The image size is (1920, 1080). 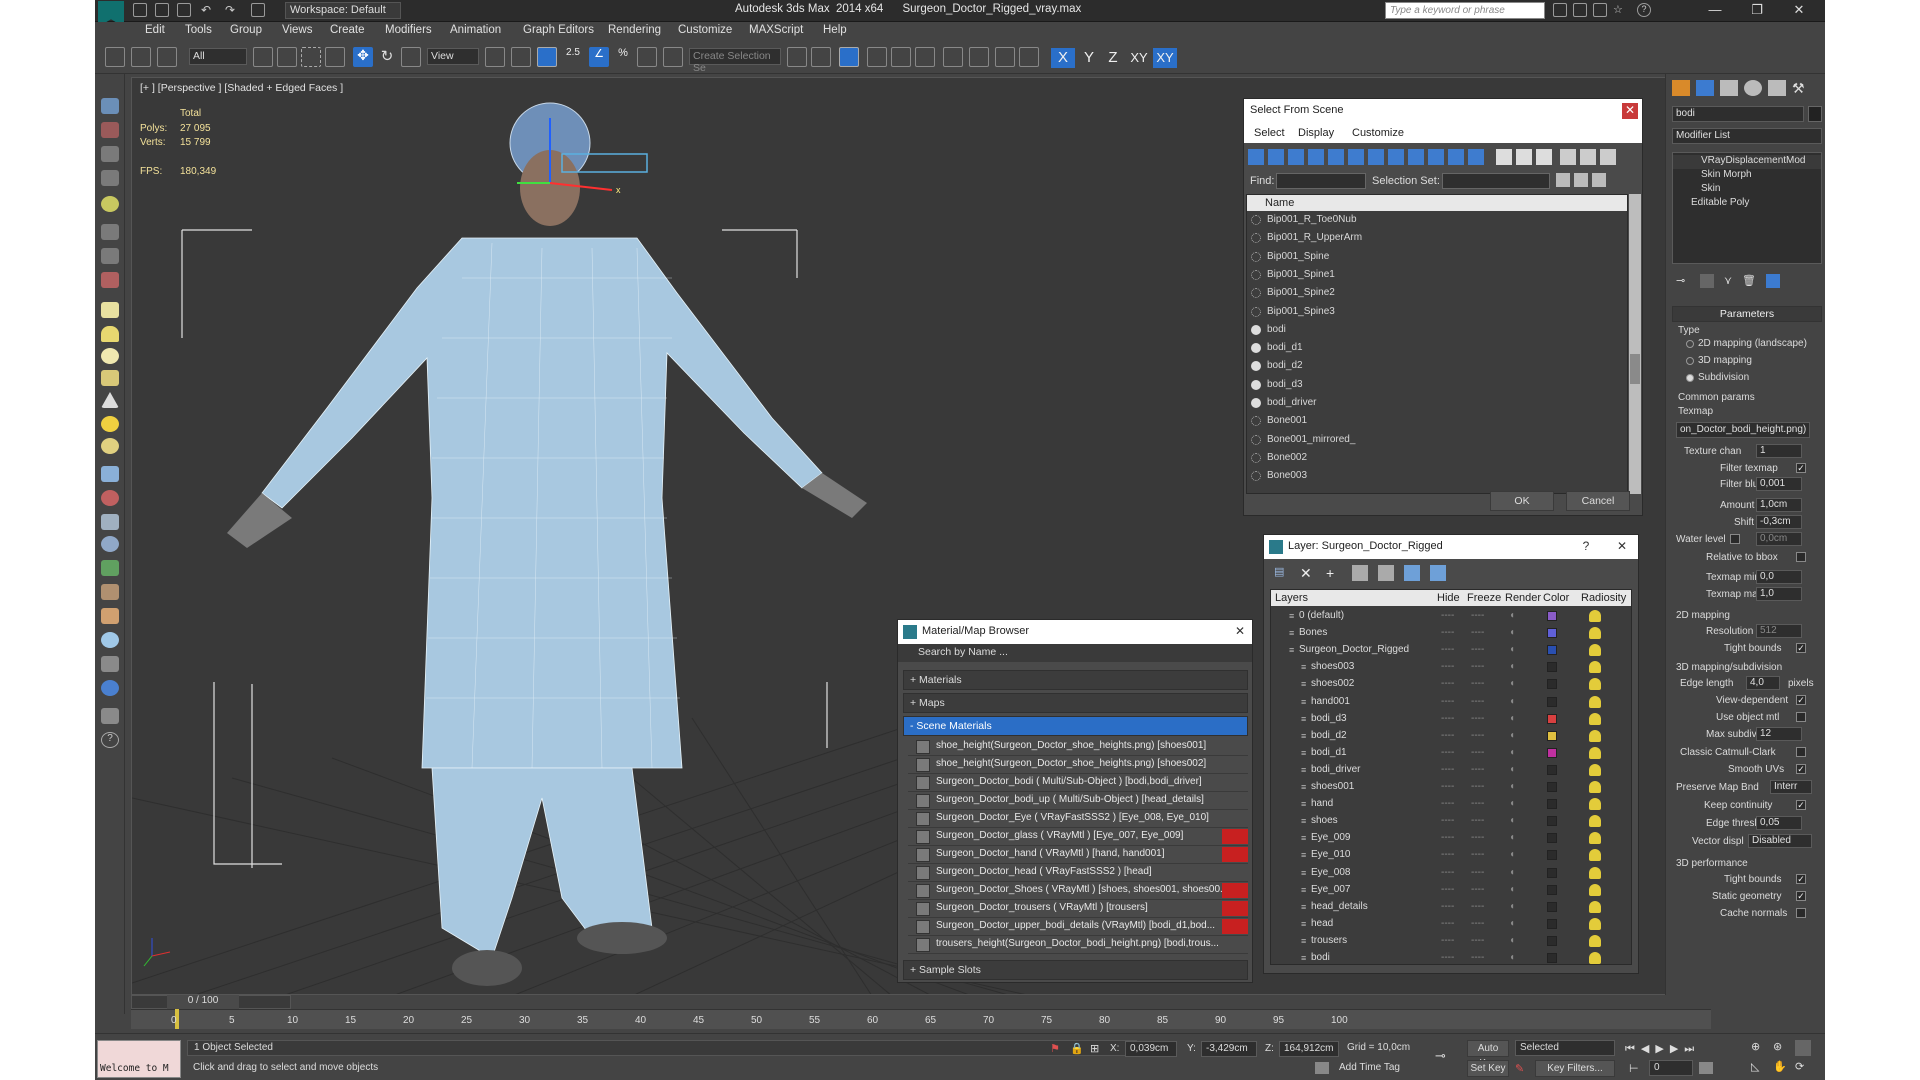 What do you see at coordinates (1799, 10) in the screenshot?
I see `close-window-button: ✕` at bounding box center [1799, 10].